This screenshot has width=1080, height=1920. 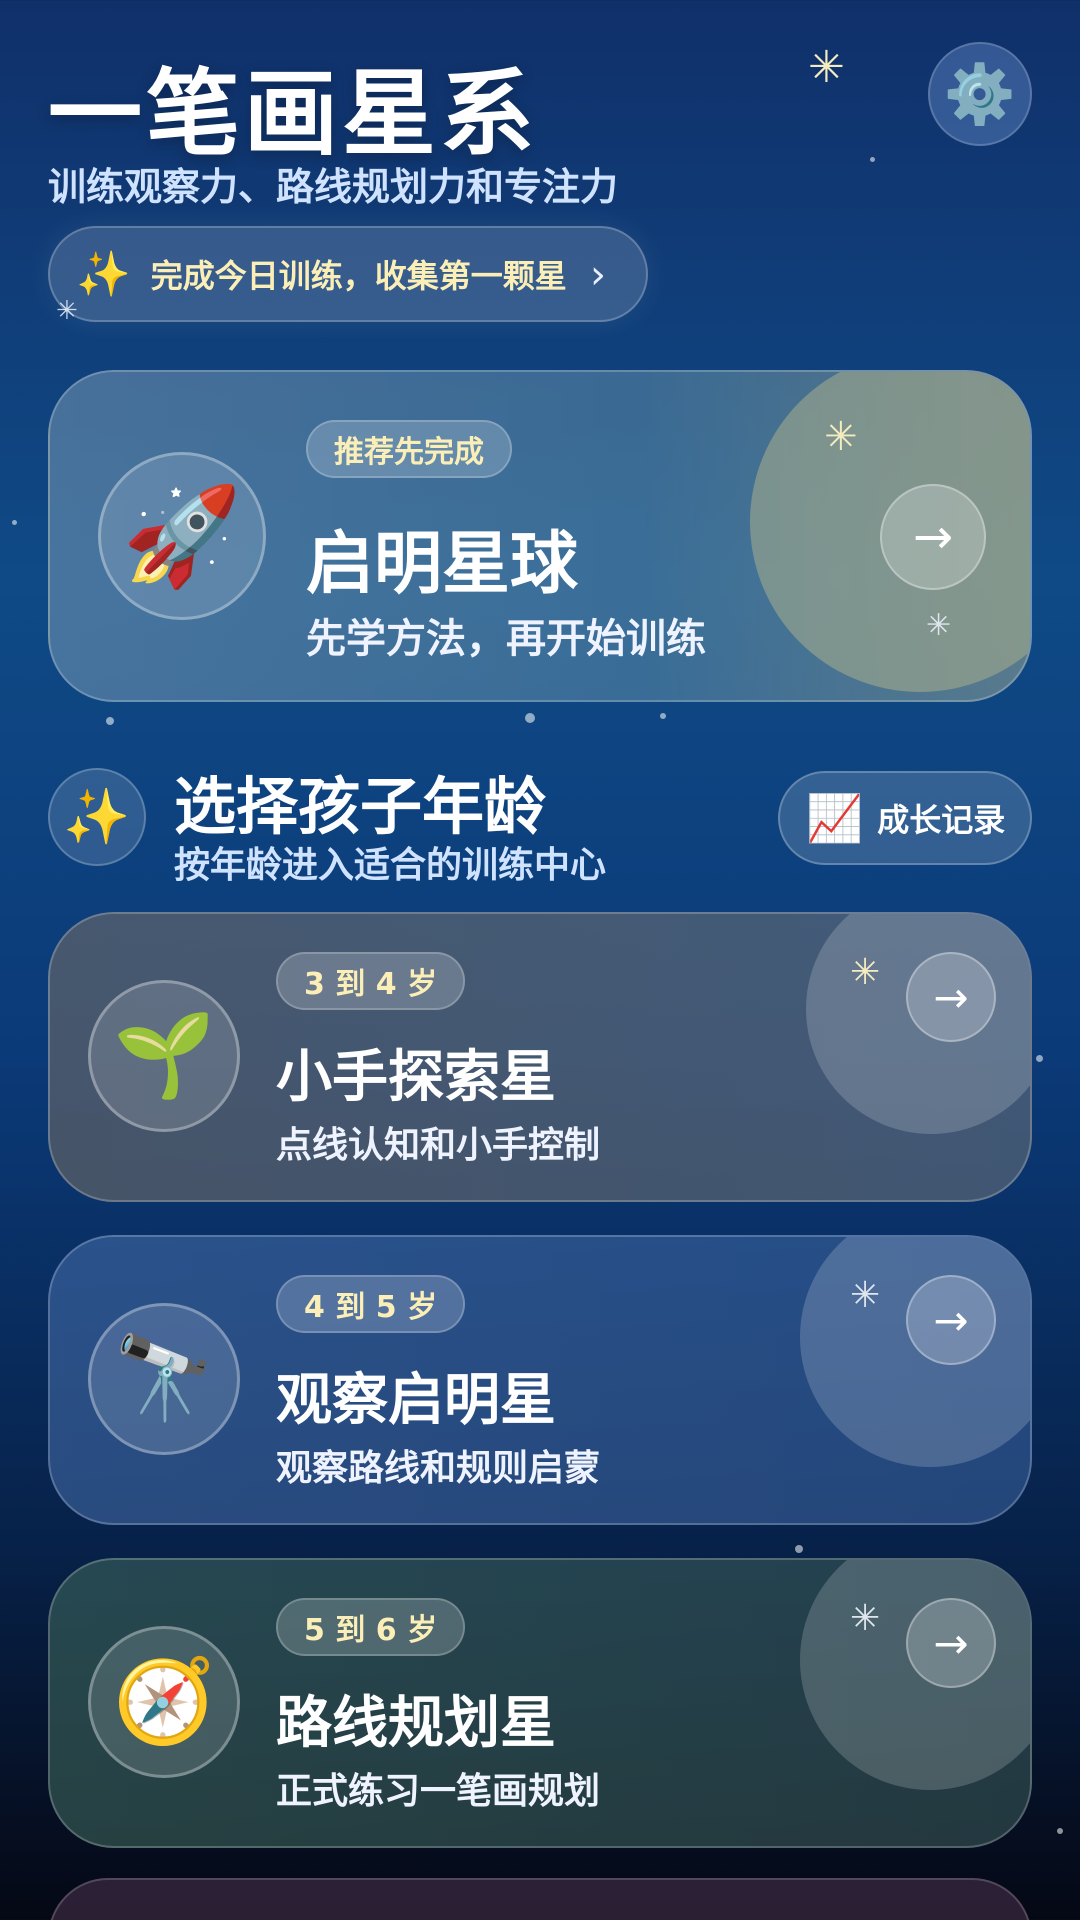 I want to click on age-card-5-6: ✳ 🧭 5 到 6 岁 路线规划星 正式练习一笔画规划 →, so click(x=540, y=1703).